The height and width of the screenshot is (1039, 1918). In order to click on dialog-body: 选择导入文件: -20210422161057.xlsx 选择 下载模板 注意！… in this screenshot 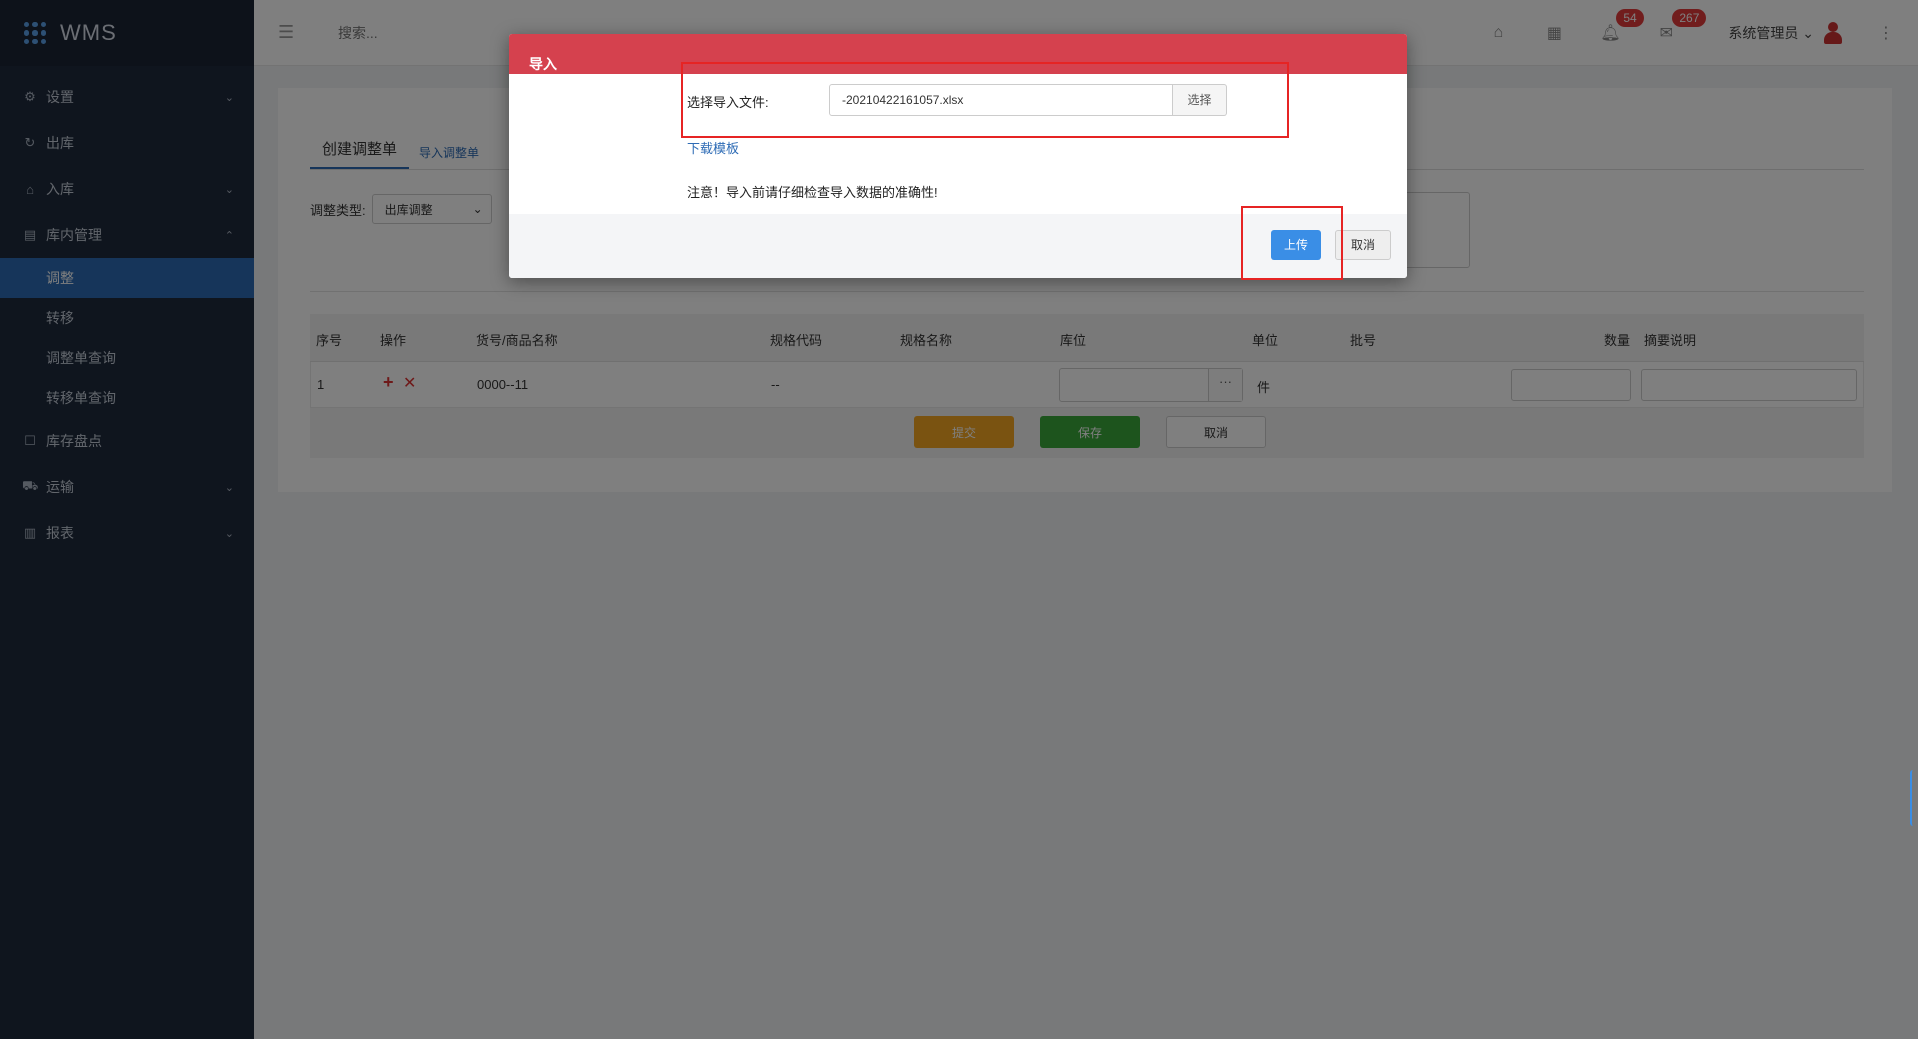, I will do `click(958, 144)`.